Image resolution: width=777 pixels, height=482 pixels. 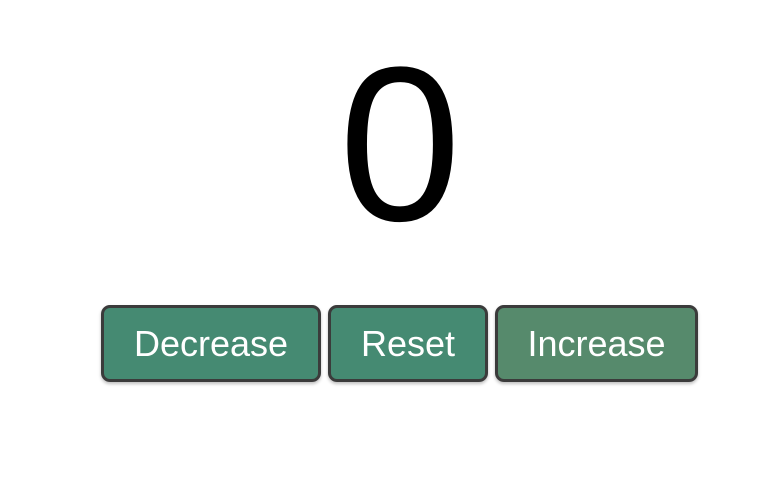 What do you see at coordinates (408, 343) in the screenshot?
I see `reset-button: Reset` at bounding box center [408, 343].